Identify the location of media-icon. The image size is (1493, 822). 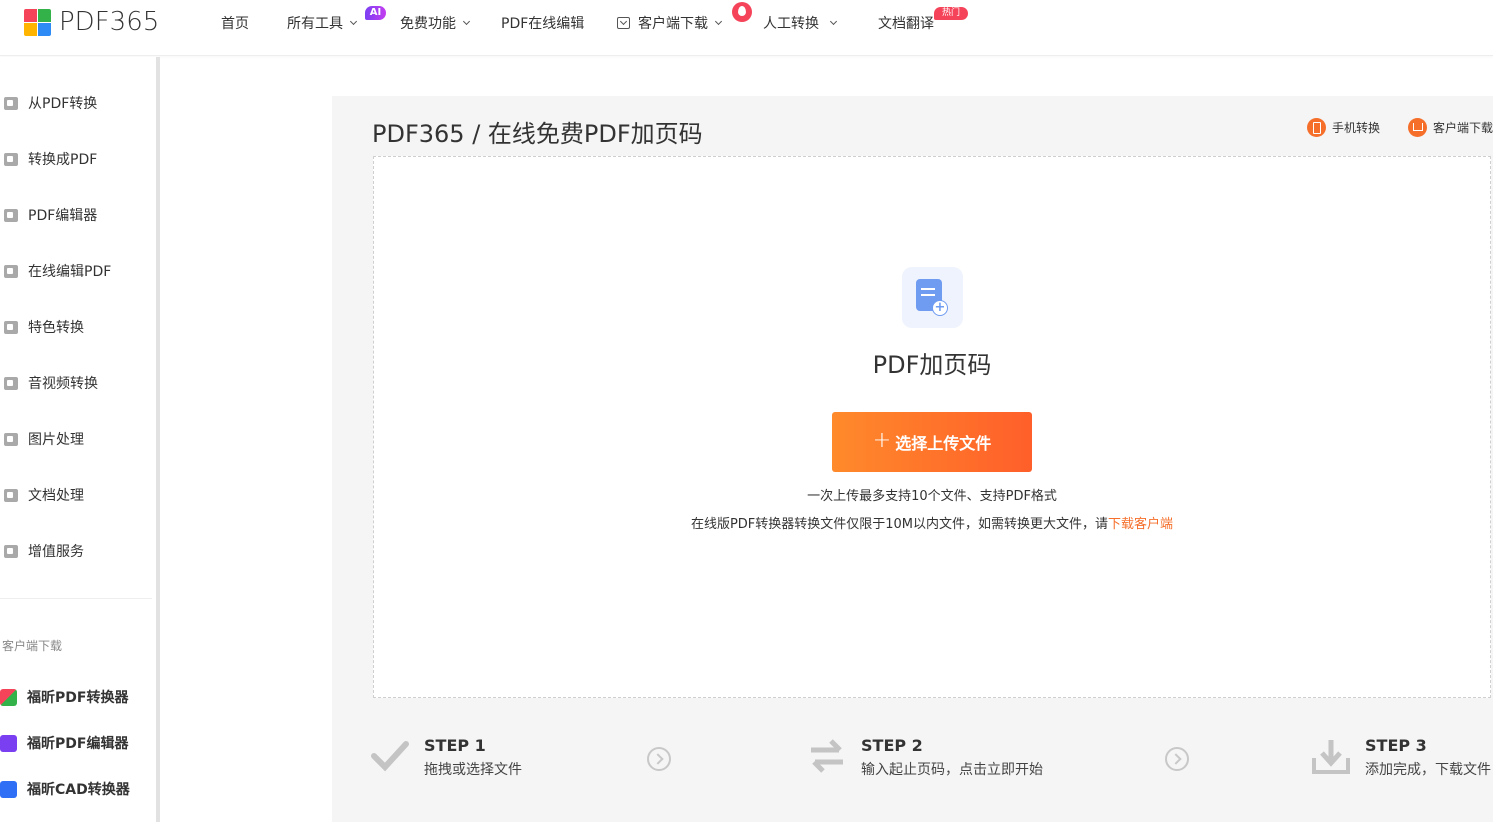
(11, 383).